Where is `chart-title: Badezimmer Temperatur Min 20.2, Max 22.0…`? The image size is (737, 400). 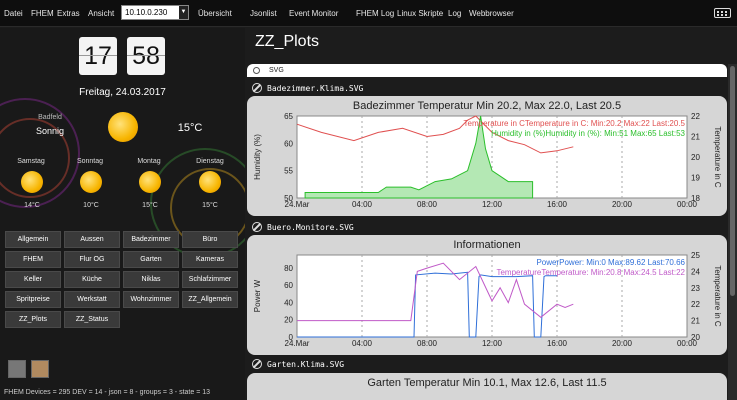 chart-title: Badezimmer Temperatur Min 20.2, Max 22.0… is located at coordinates (487, 106).